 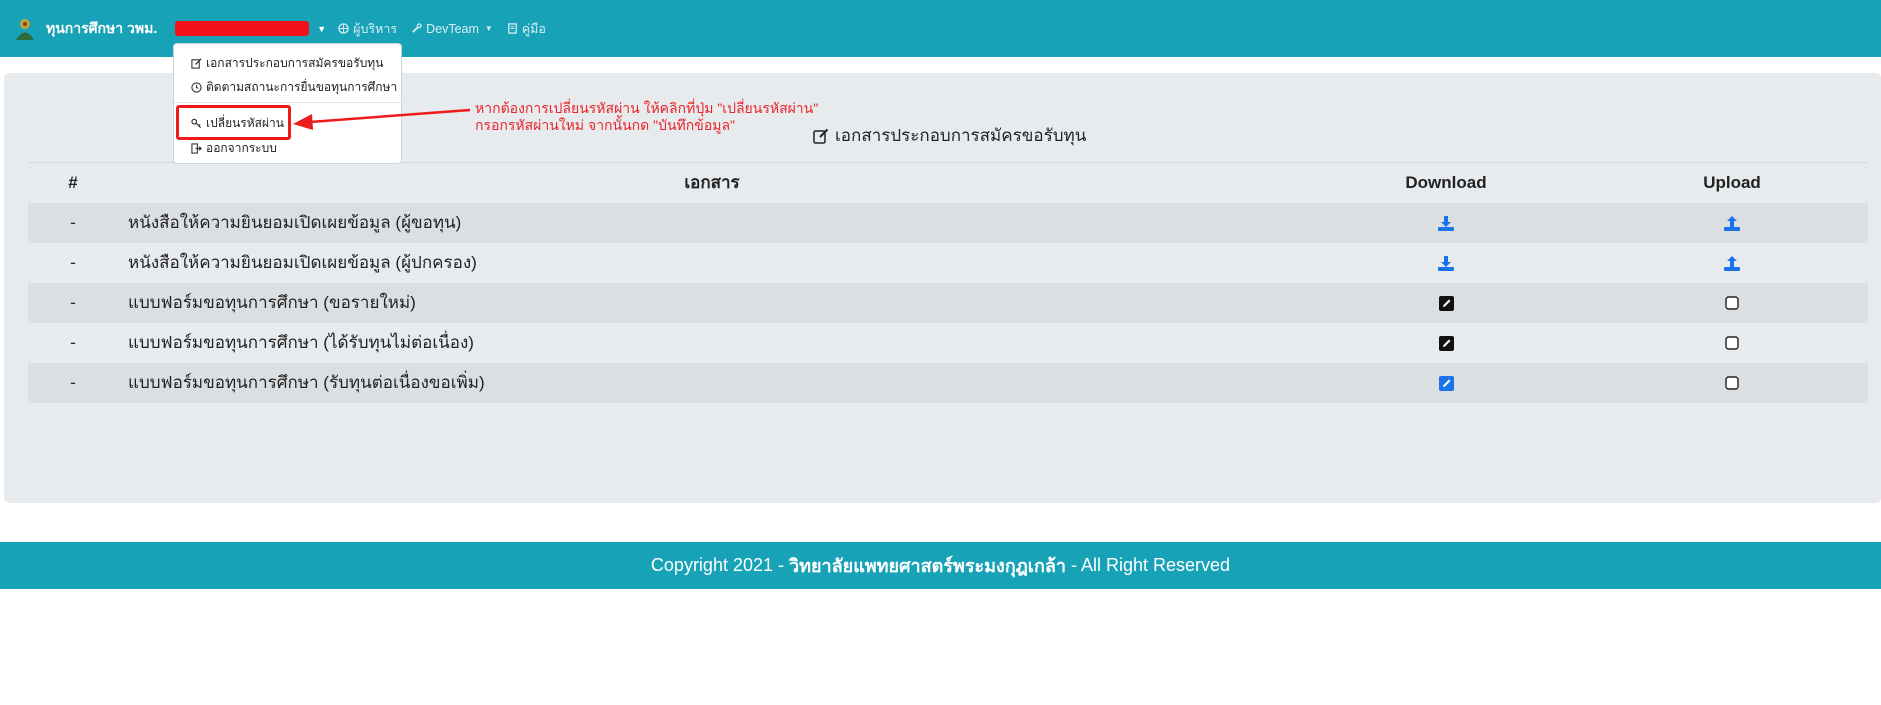 What do you see at coordinates (382, 119) in the screenshot?
I see `annotation-arrow-icon` at bounding box center [382, 119].